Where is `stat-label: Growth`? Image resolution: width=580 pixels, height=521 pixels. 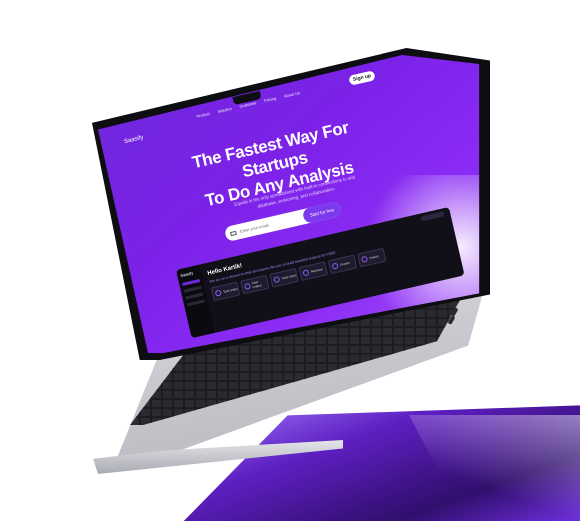
stat-label: Growth is located at coordinates (344, 263).